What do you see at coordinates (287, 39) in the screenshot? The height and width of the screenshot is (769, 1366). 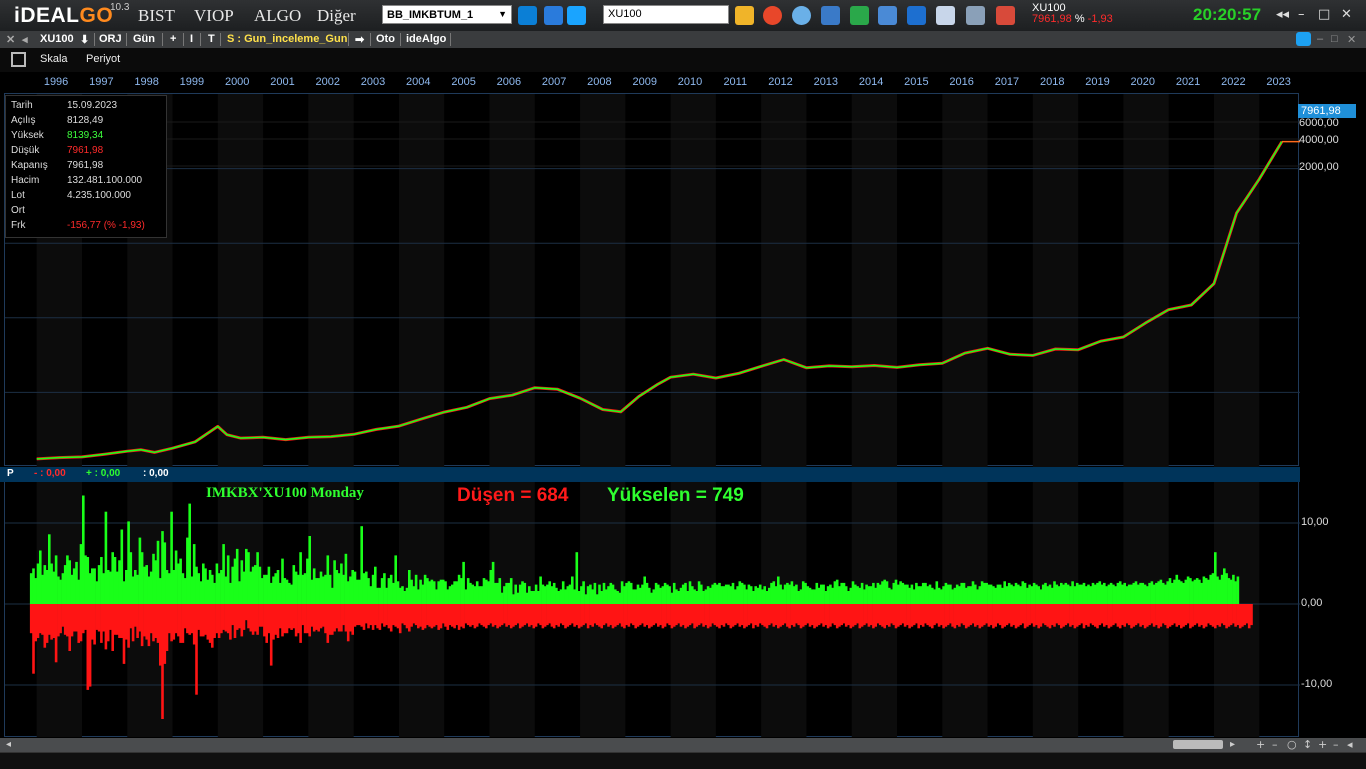 I see `strategy-button: S : Gun_inceleme_Gun` at bounding box center [287, 39].